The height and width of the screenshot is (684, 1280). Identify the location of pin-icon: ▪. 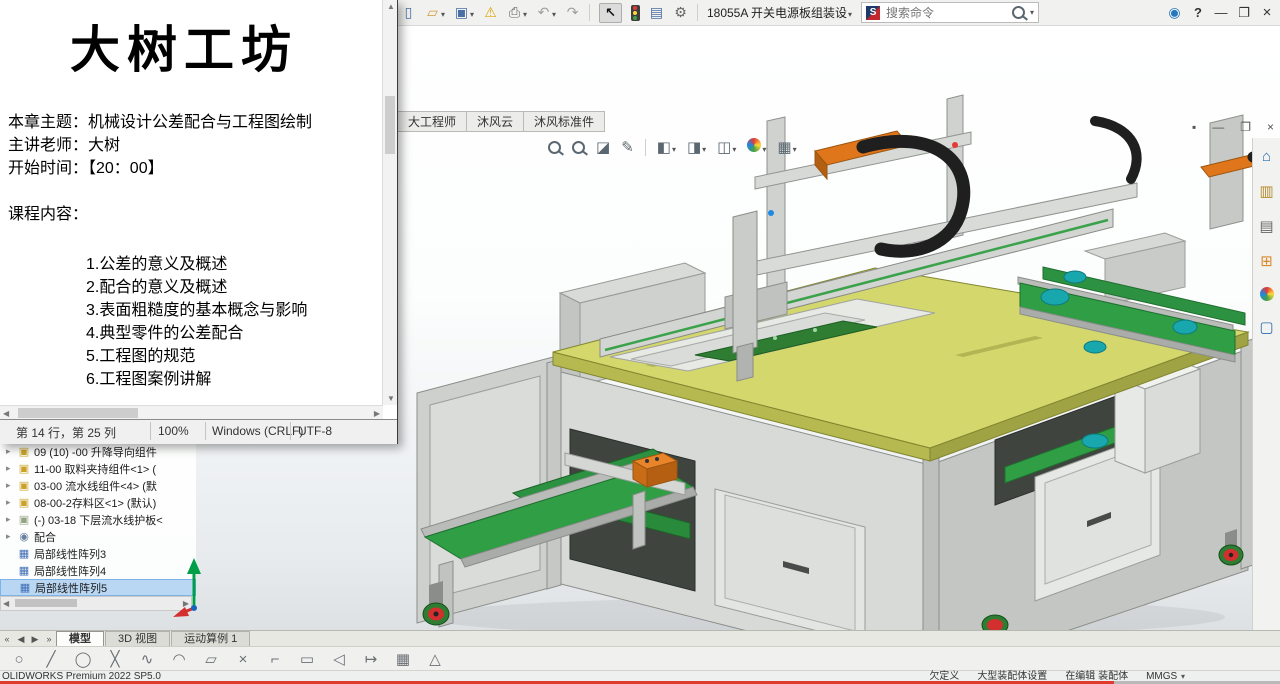
(1194, 127).